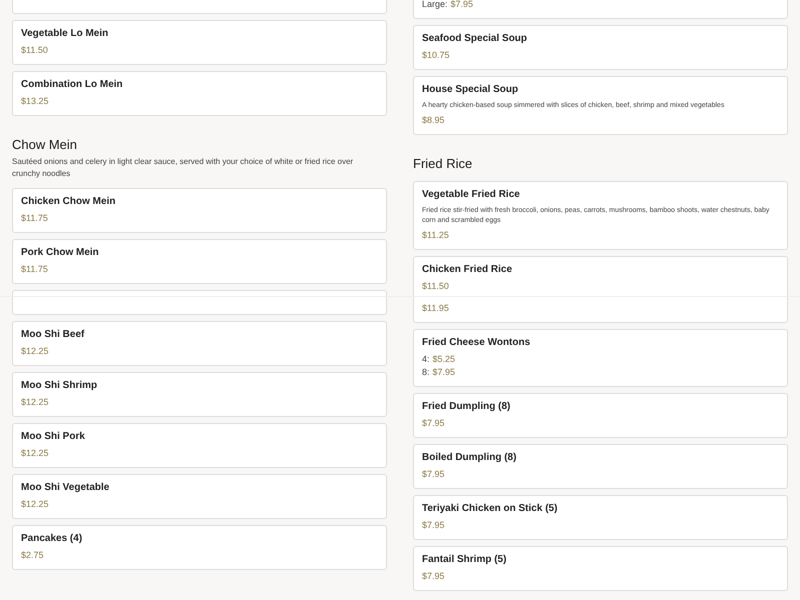 The height and width of the screenshot is (600, 800). What do you see at coordinates (435, 235) in the screenshot?
I see `item-price: $11.25` at bounding box center [435, 235].